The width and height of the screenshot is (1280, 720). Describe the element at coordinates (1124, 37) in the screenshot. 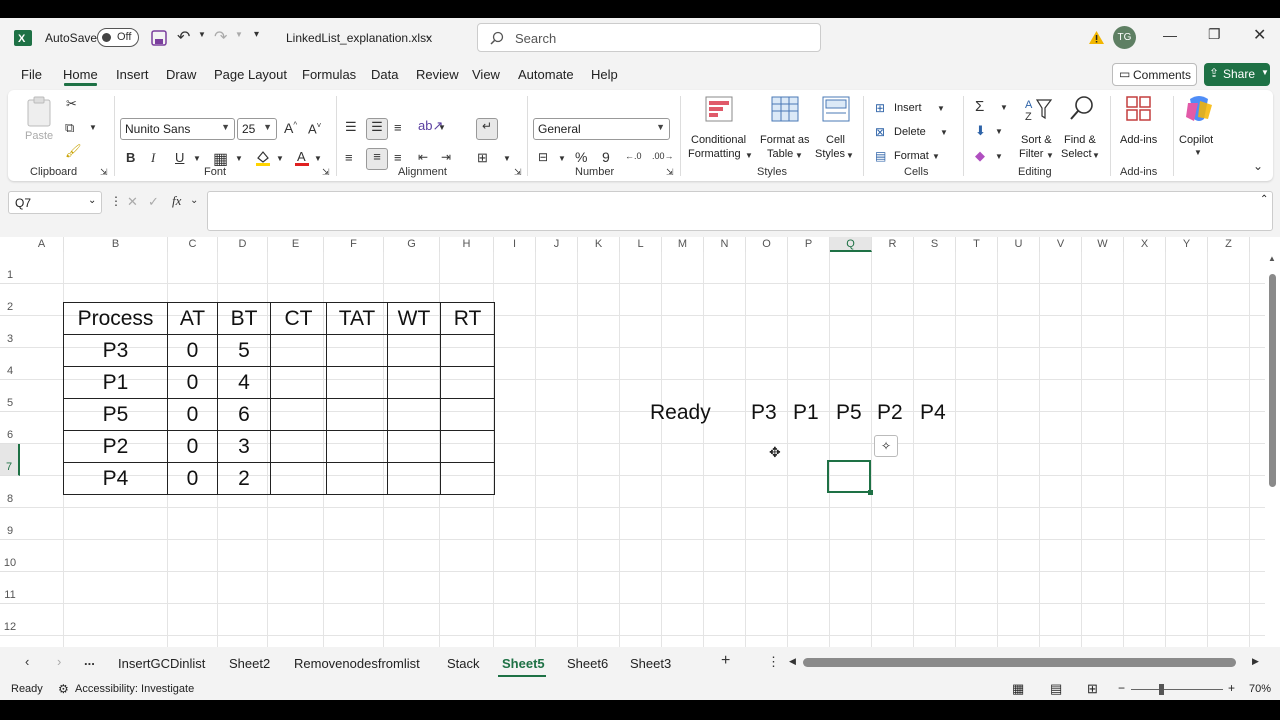

I see `avatar: TG` at that location.